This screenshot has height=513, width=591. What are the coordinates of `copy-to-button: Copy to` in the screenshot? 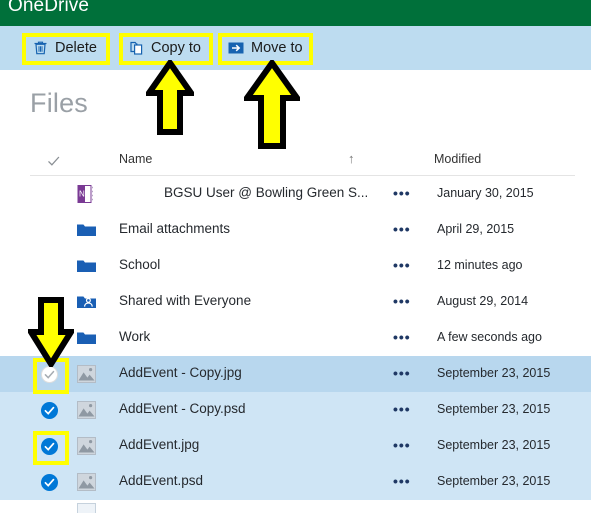 It's located at (165, 48).